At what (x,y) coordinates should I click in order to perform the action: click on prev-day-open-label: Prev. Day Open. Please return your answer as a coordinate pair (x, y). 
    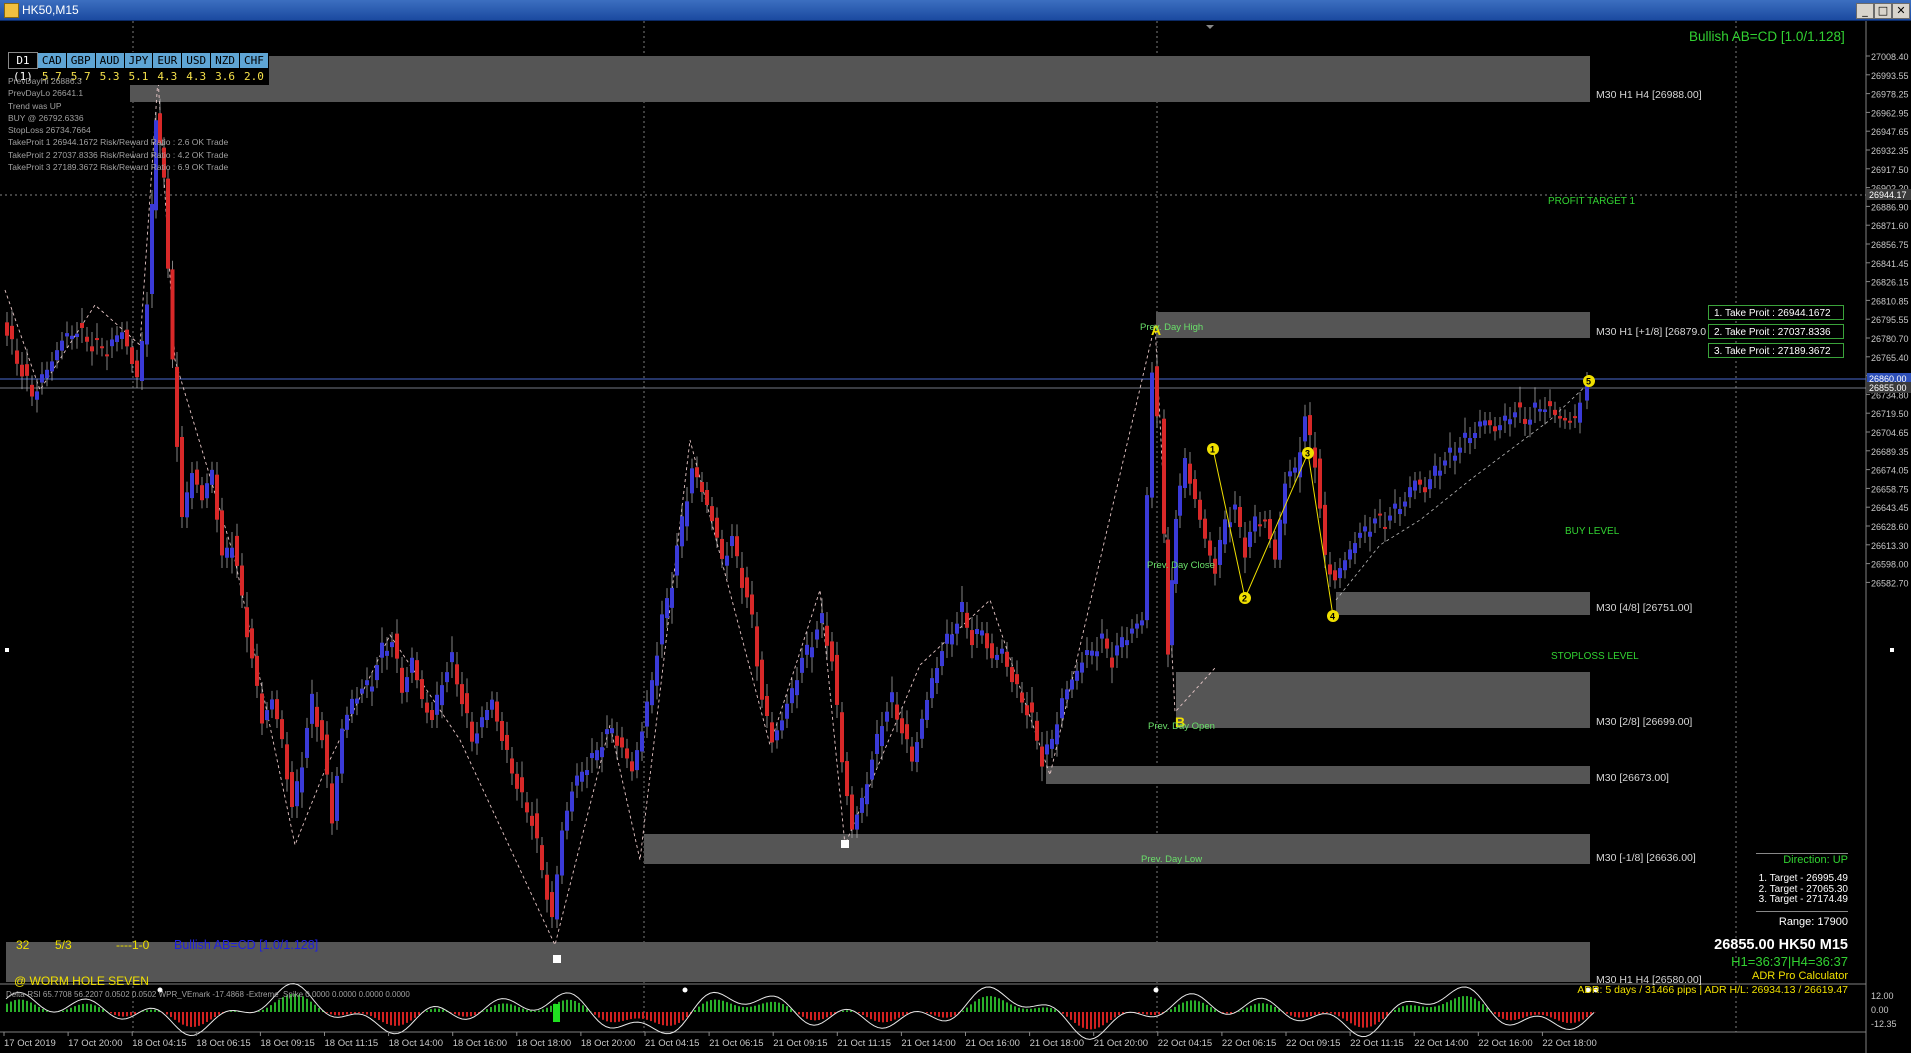
    Looking at the image, I should click on (1181, 726).